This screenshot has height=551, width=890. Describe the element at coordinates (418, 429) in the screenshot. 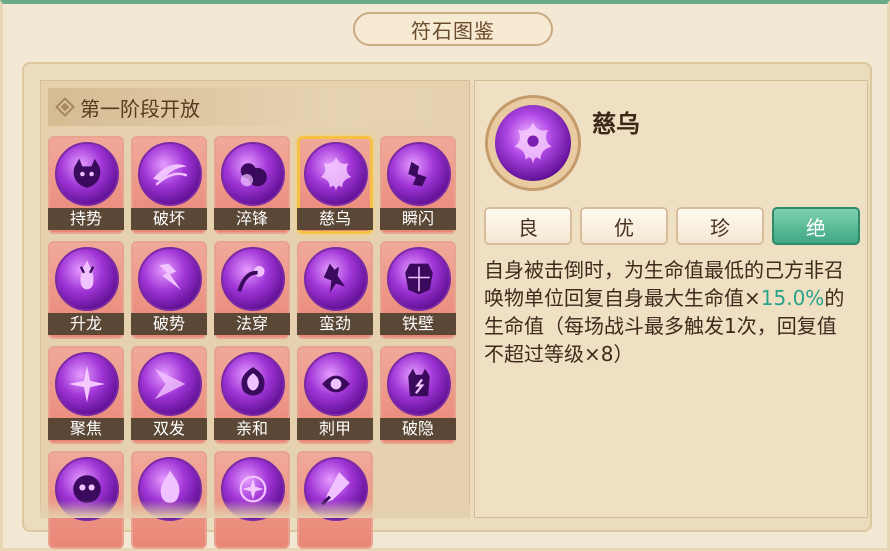

I see `rune-label: 破隐` at that location.